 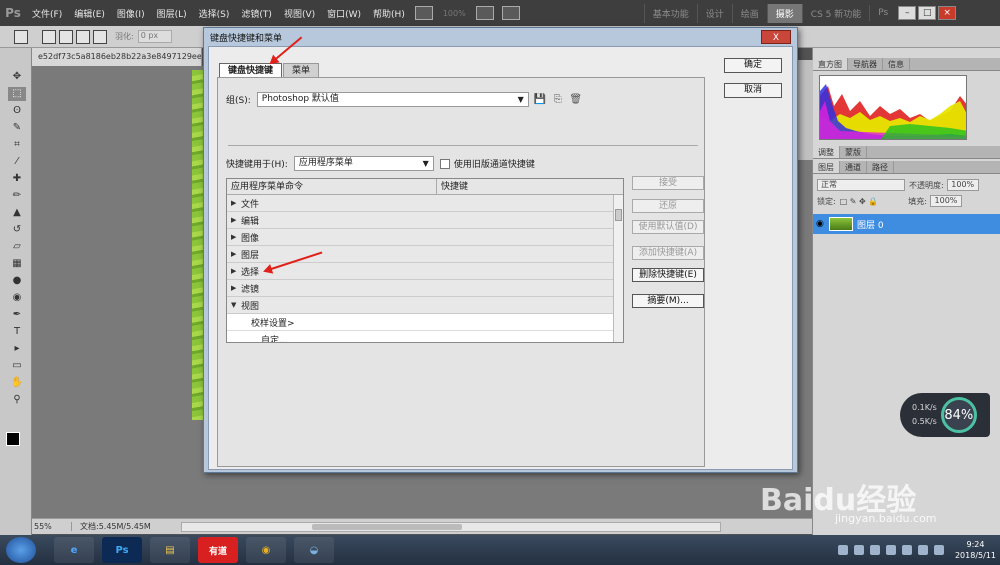 What do you see at coordinates (17, 94) in the screenshot?
I see `marquee-tool-icon: ⬚` at bounding box center [17, 94].